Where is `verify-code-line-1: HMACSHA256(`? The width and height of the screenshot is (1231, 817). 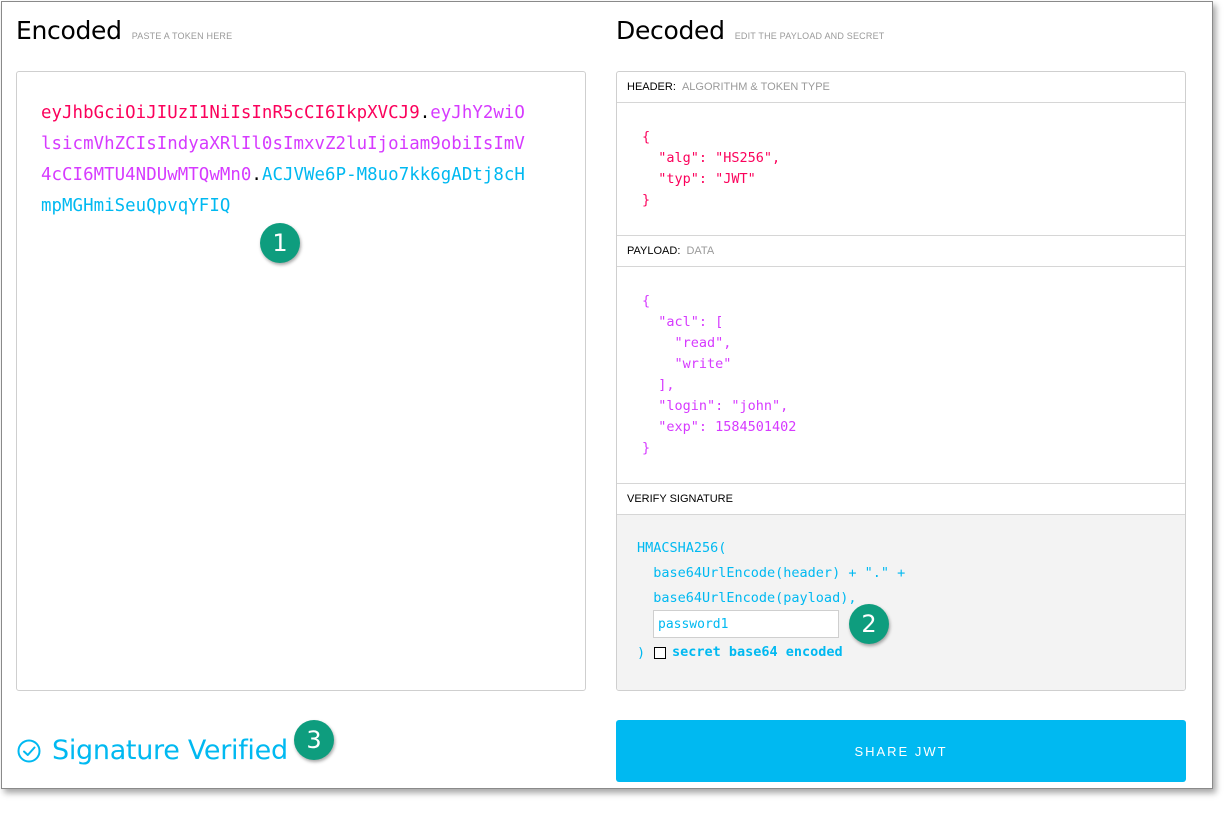
verify-code-line-1: HMACSHA256( is located at coordinates (682, 548).